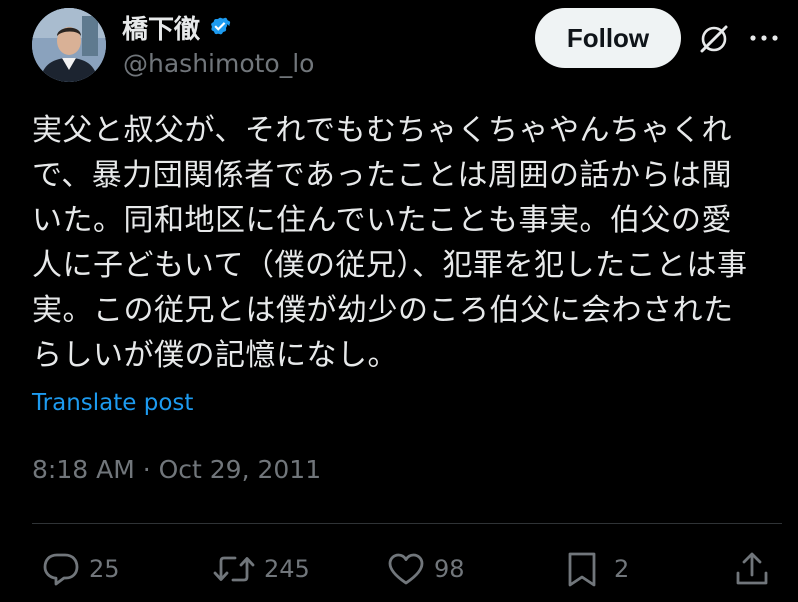 This screenshot has height=602, width=798. I want to click on bookmark-button: 2, so click(597, 569).